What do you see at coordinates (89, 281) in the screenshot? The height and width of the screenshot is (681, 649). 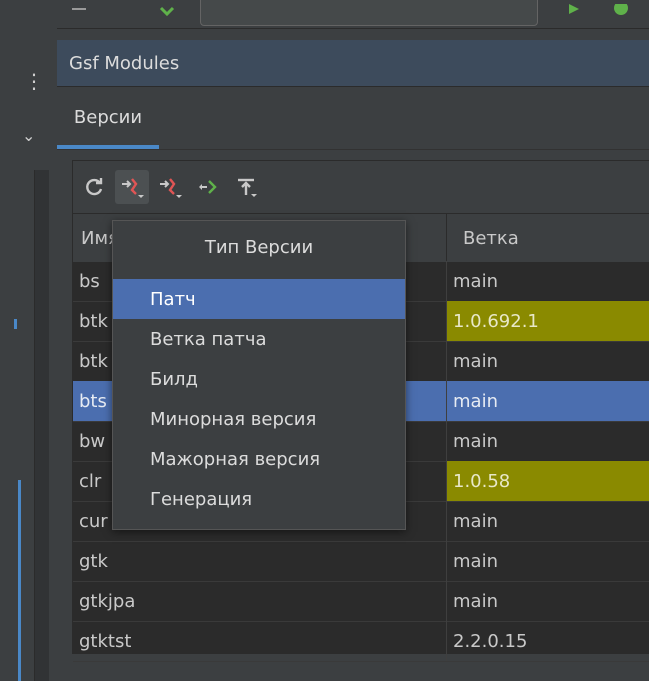 I see `cell-module-name: bs` at bounding box center [89, 281].